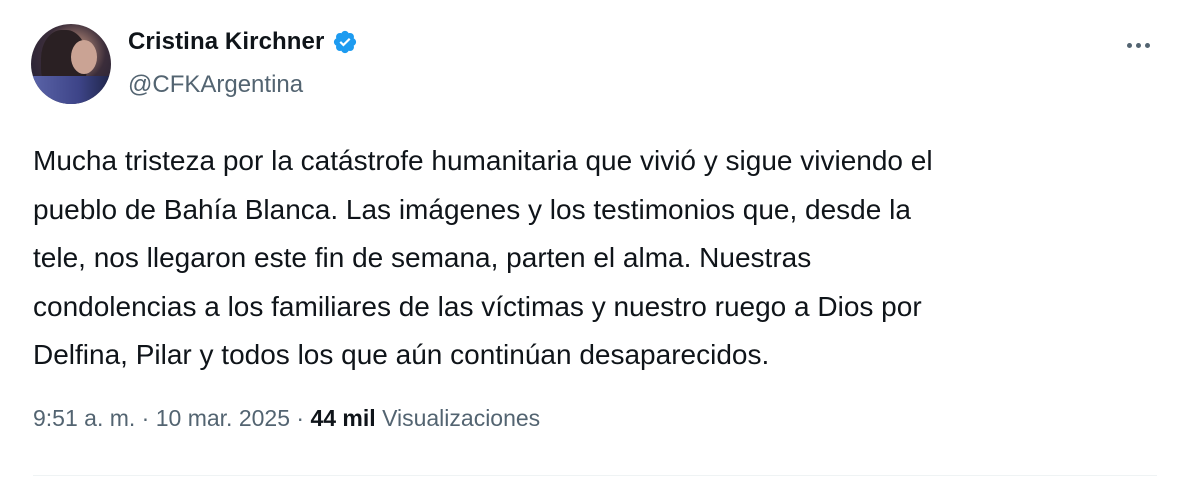 The image size is (1200, 478). What do you see at coordinates (461, 418) in the screenshot?
I see `views-label: Visualizaciones` at bounding box center [461, 418].